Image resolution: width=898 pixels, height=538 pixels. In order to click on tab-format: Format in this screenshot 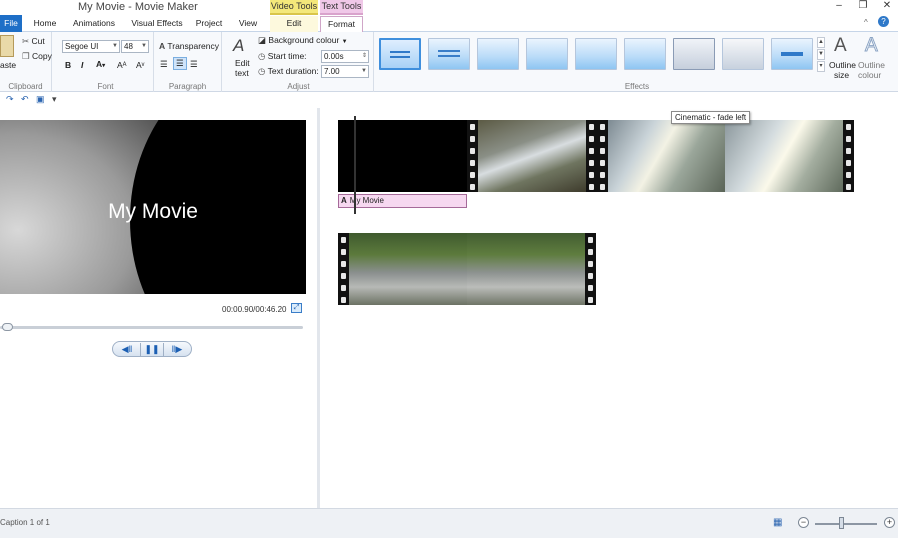, I will do `click(341, 24)`.